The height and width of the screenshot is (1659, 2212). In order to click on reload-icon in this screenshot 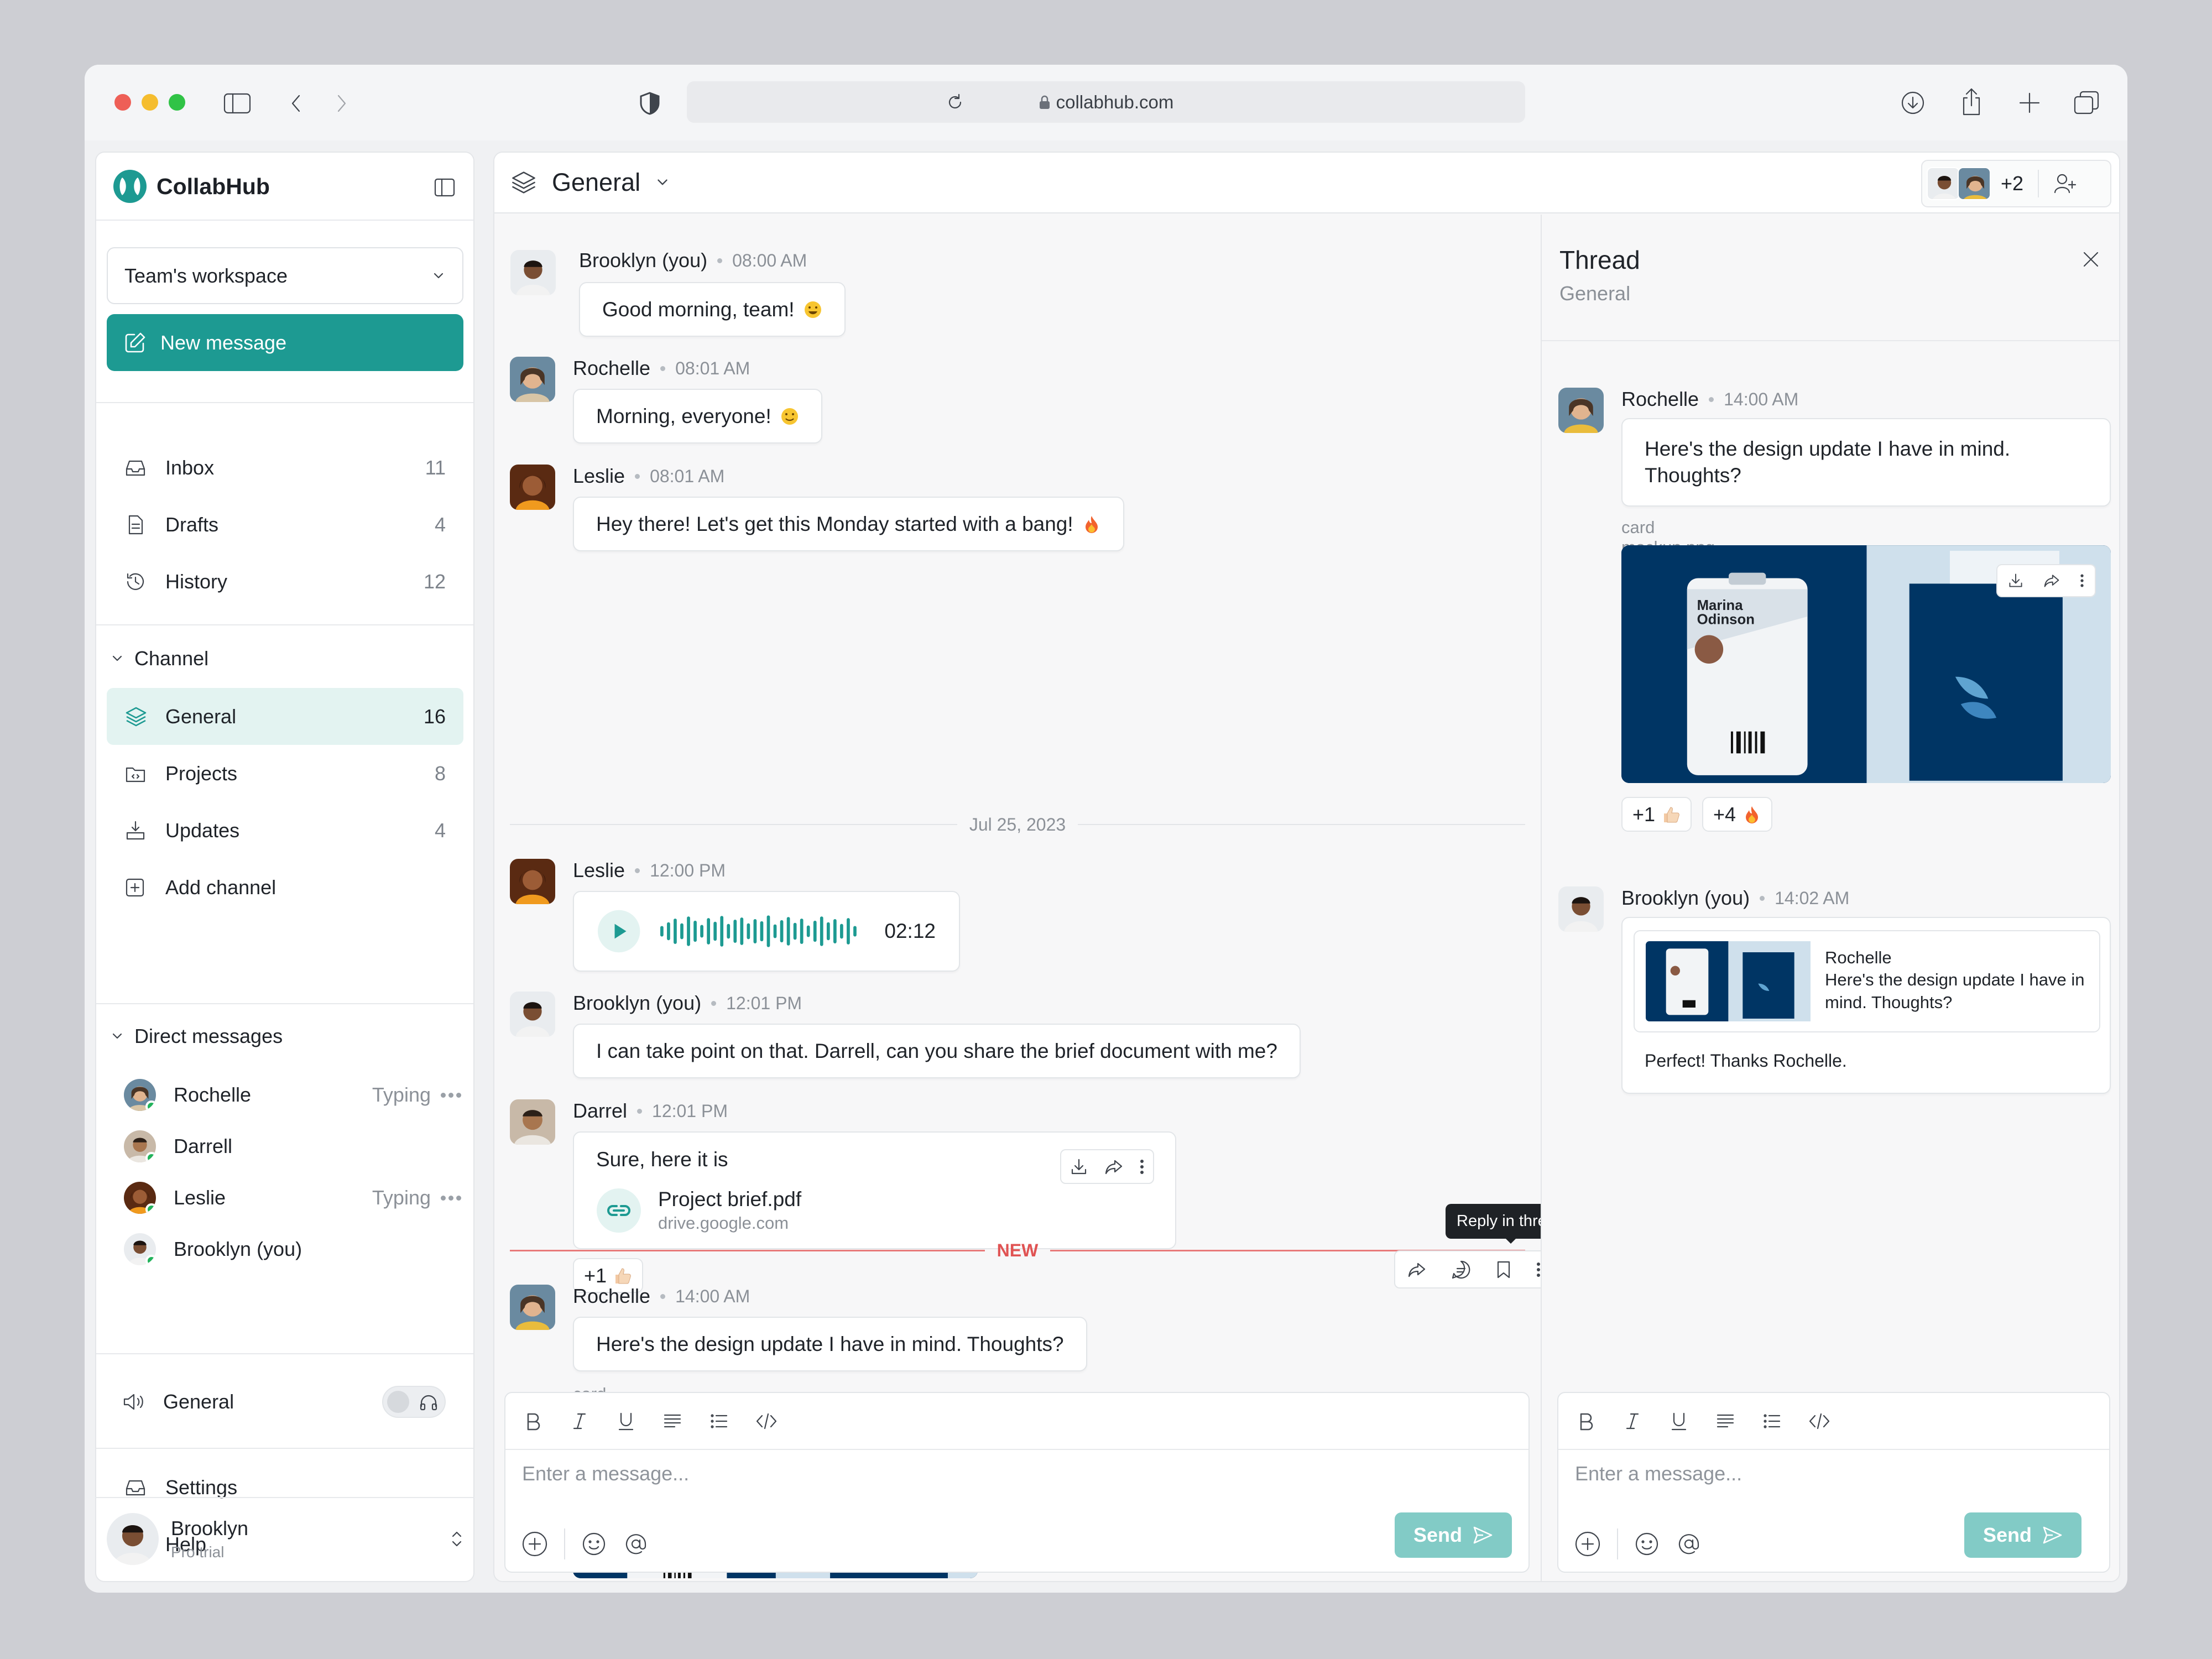, I will do `click(955, 102)`.